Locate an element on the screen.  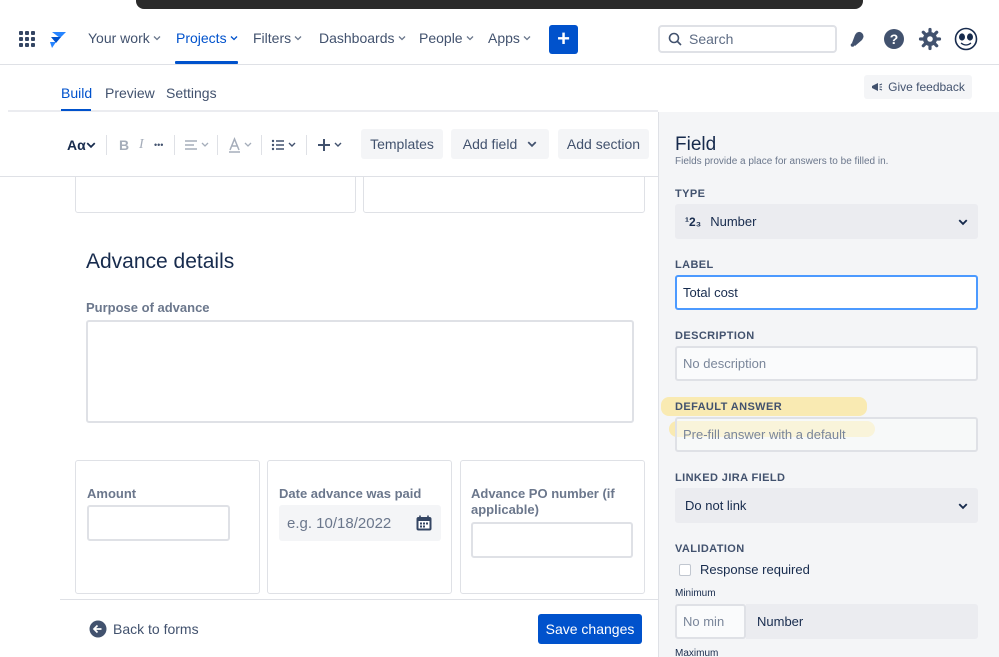
minimum-row: No min Number is located at coordinates (826, 621).